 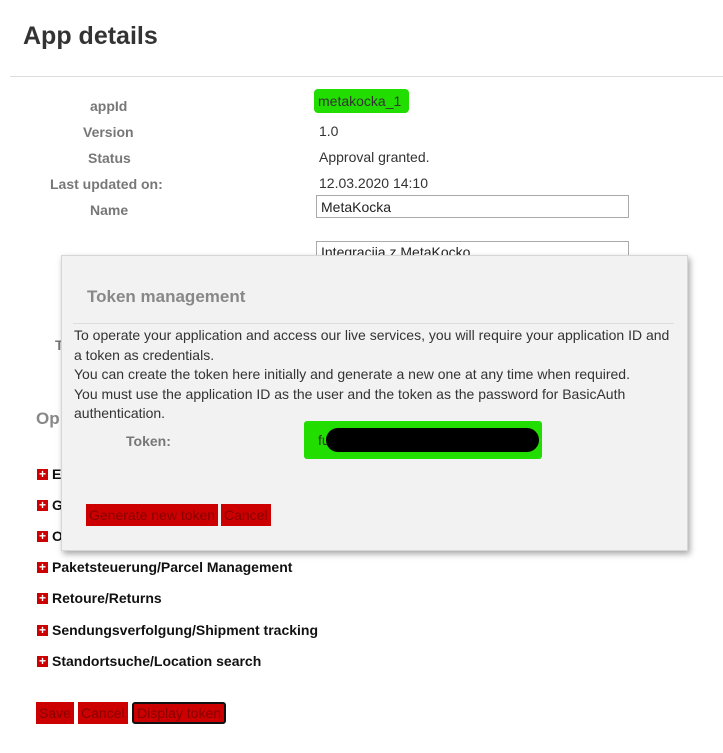 I want to click on operation-item: + E, so click(x=49, y=474).